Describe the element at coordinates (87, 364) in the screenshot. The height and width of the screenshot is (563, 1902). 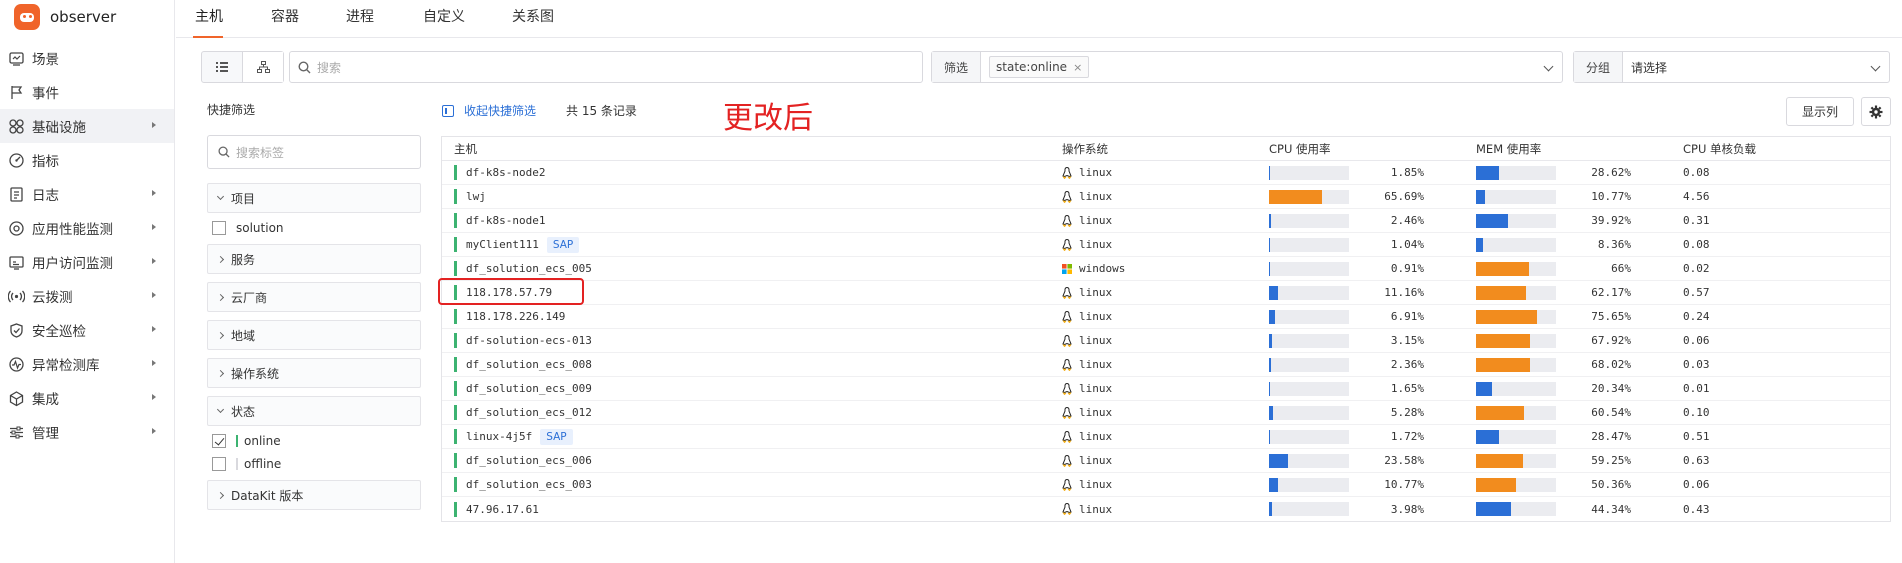
I see `sidebar-item-9: 异常检测库` at that location.